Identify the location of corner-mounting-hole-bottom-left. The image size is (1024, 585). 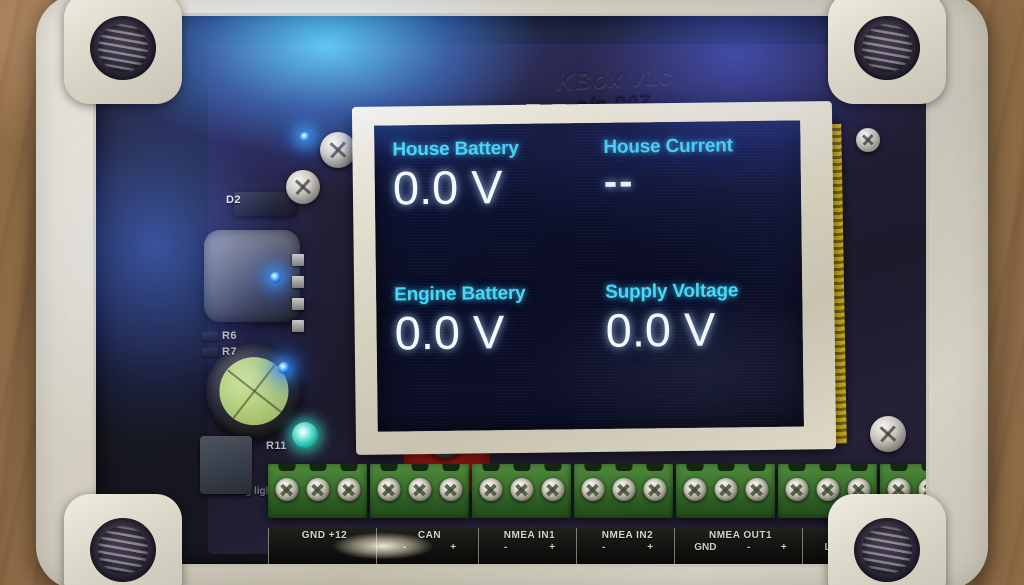
(123, 539).